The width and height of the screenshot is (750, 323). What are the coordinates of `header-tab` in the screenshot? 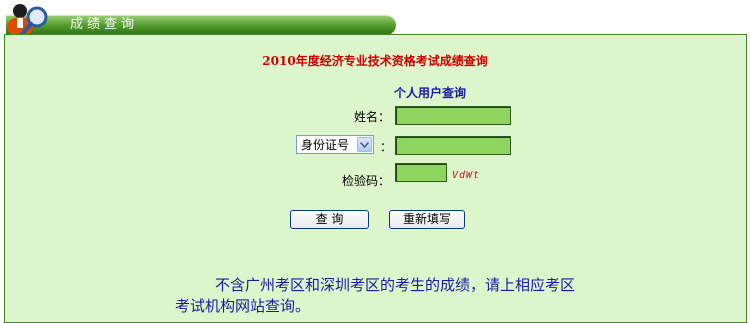 It's located at (201, 25).